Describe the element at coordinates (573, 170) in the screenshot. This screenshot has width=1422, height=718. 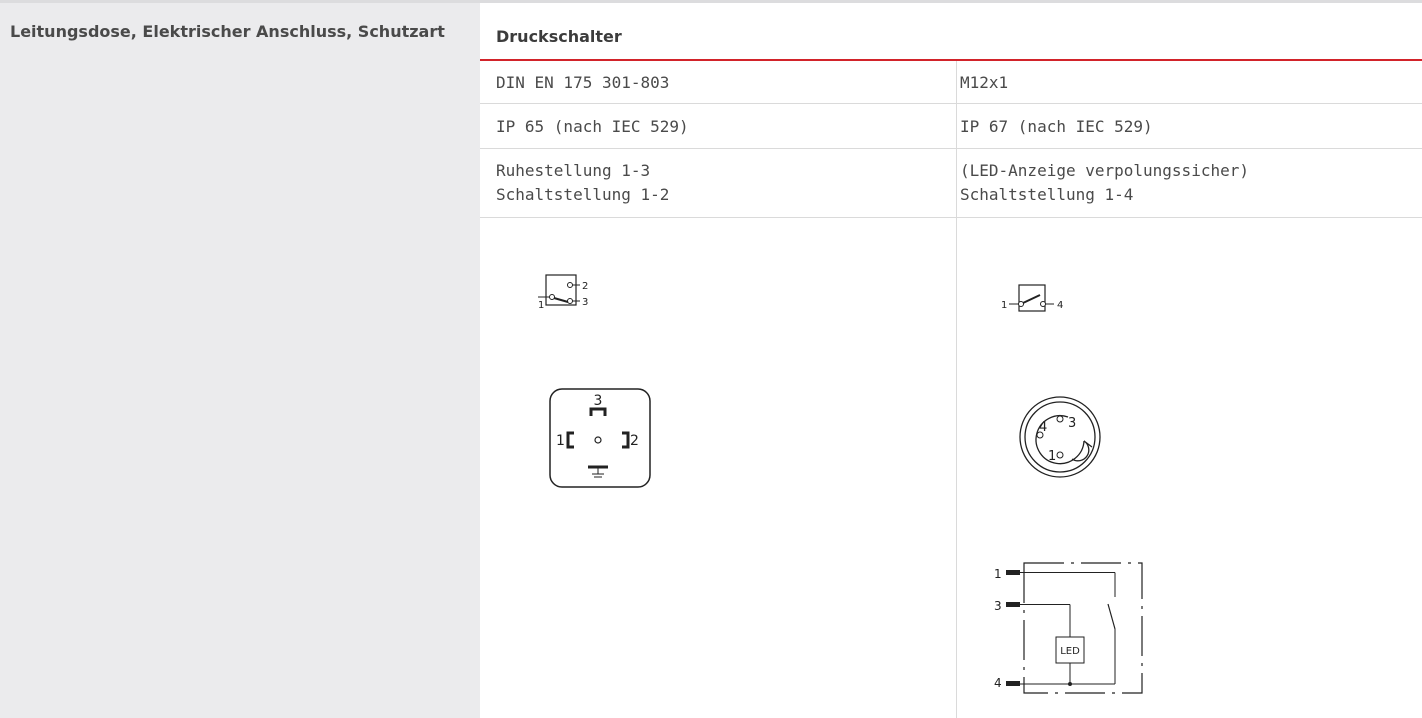
I see `cell-line: Ruhestellung 1-3` at that location.